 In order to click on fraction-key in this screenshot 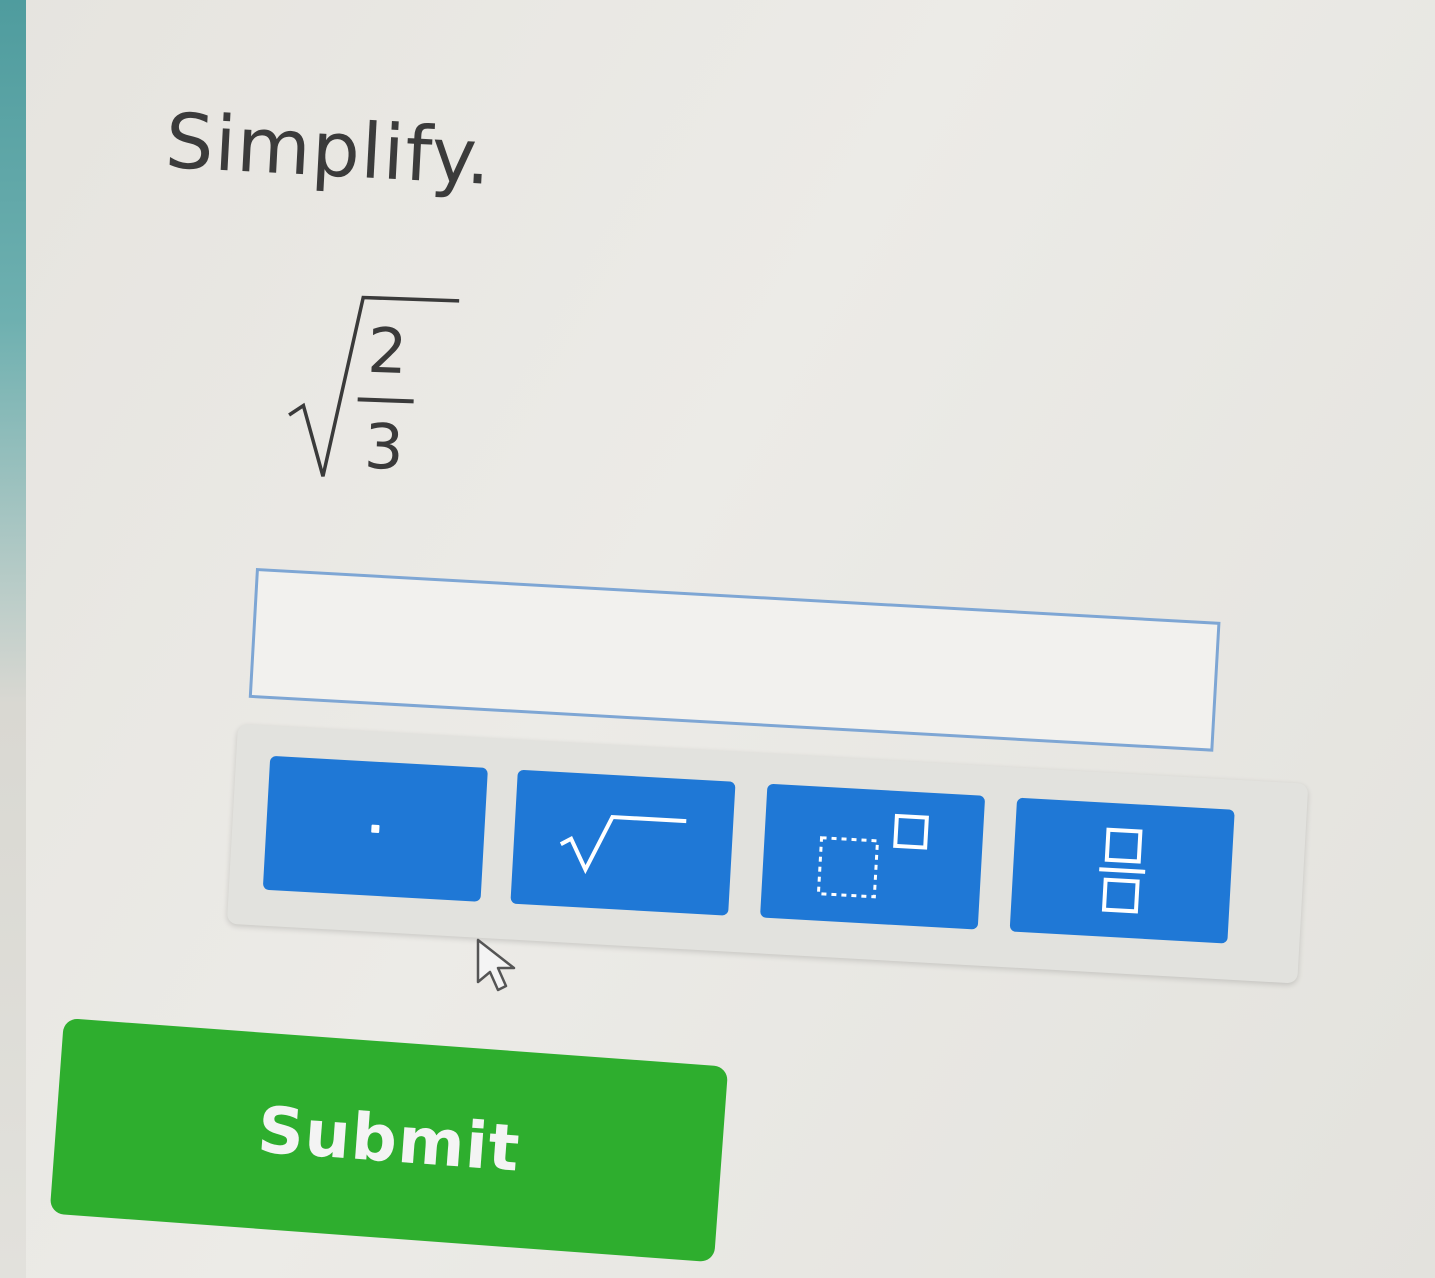, I will do `click(1122, 870)`.